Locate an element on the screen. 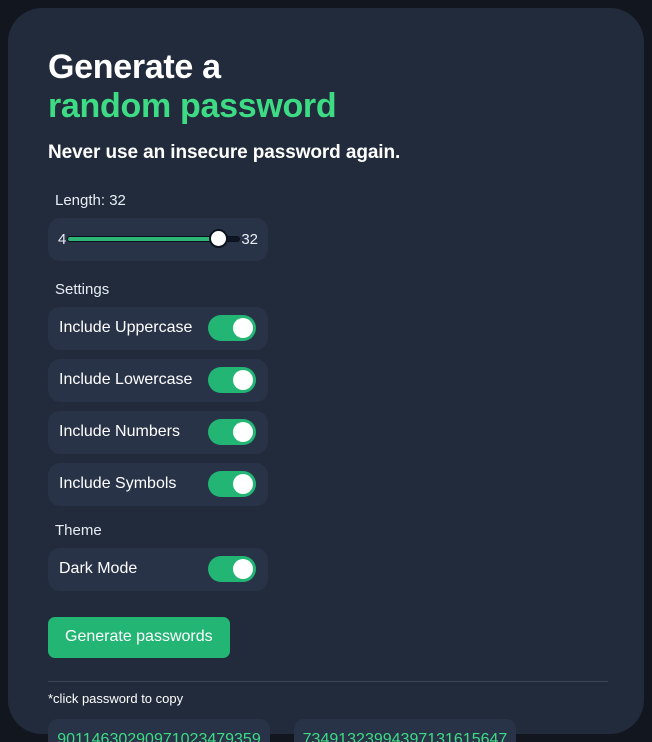  length-slider-panel: 4 32 is located at coordinates (158, 239).